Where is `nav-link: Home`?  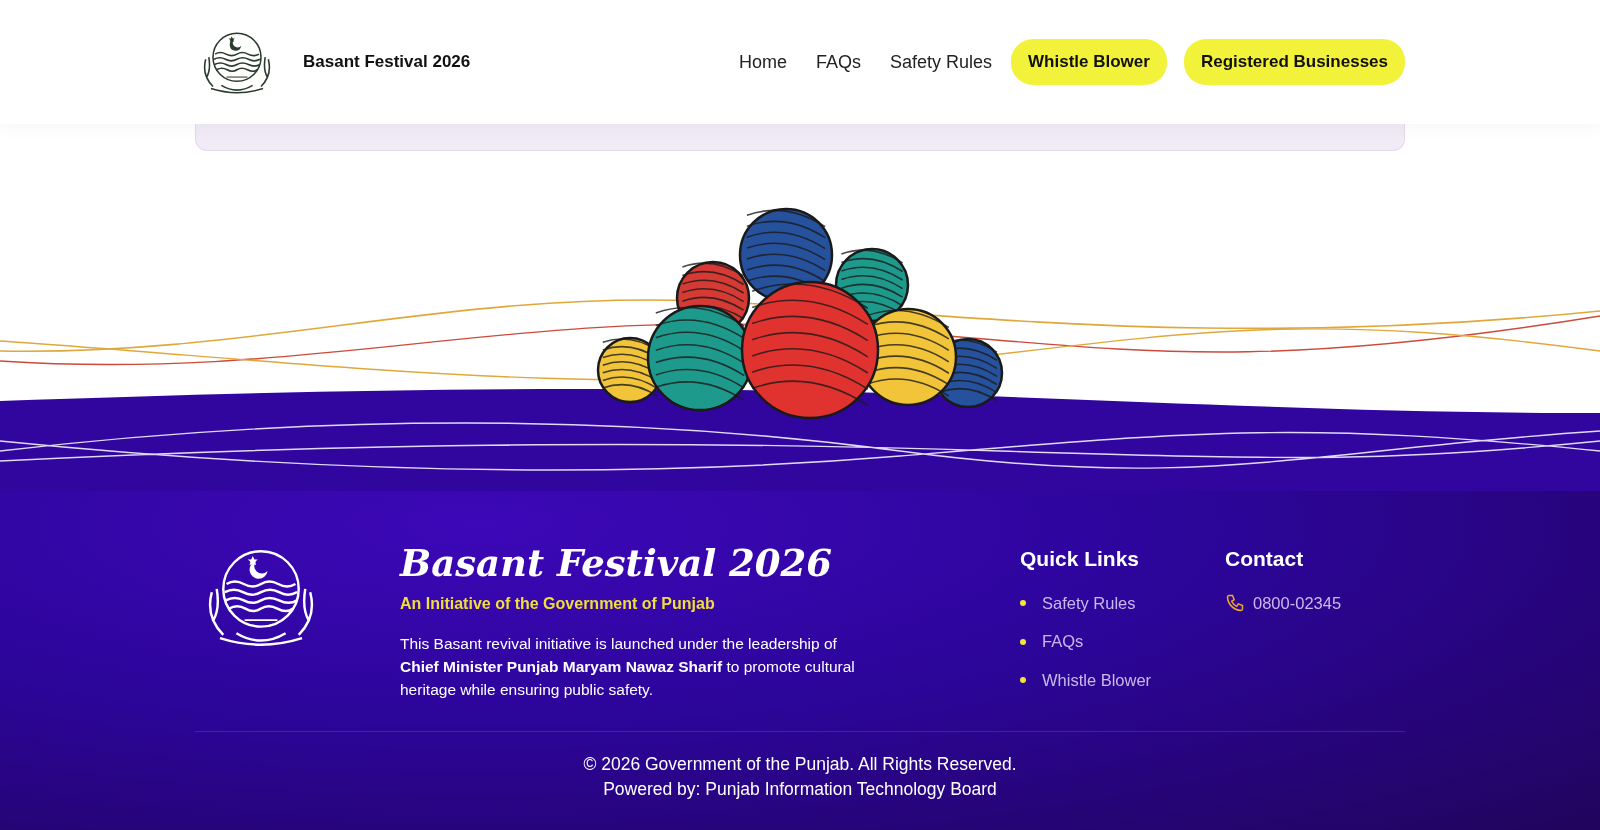
nav-link: Home is located at coordinates (762, 62).